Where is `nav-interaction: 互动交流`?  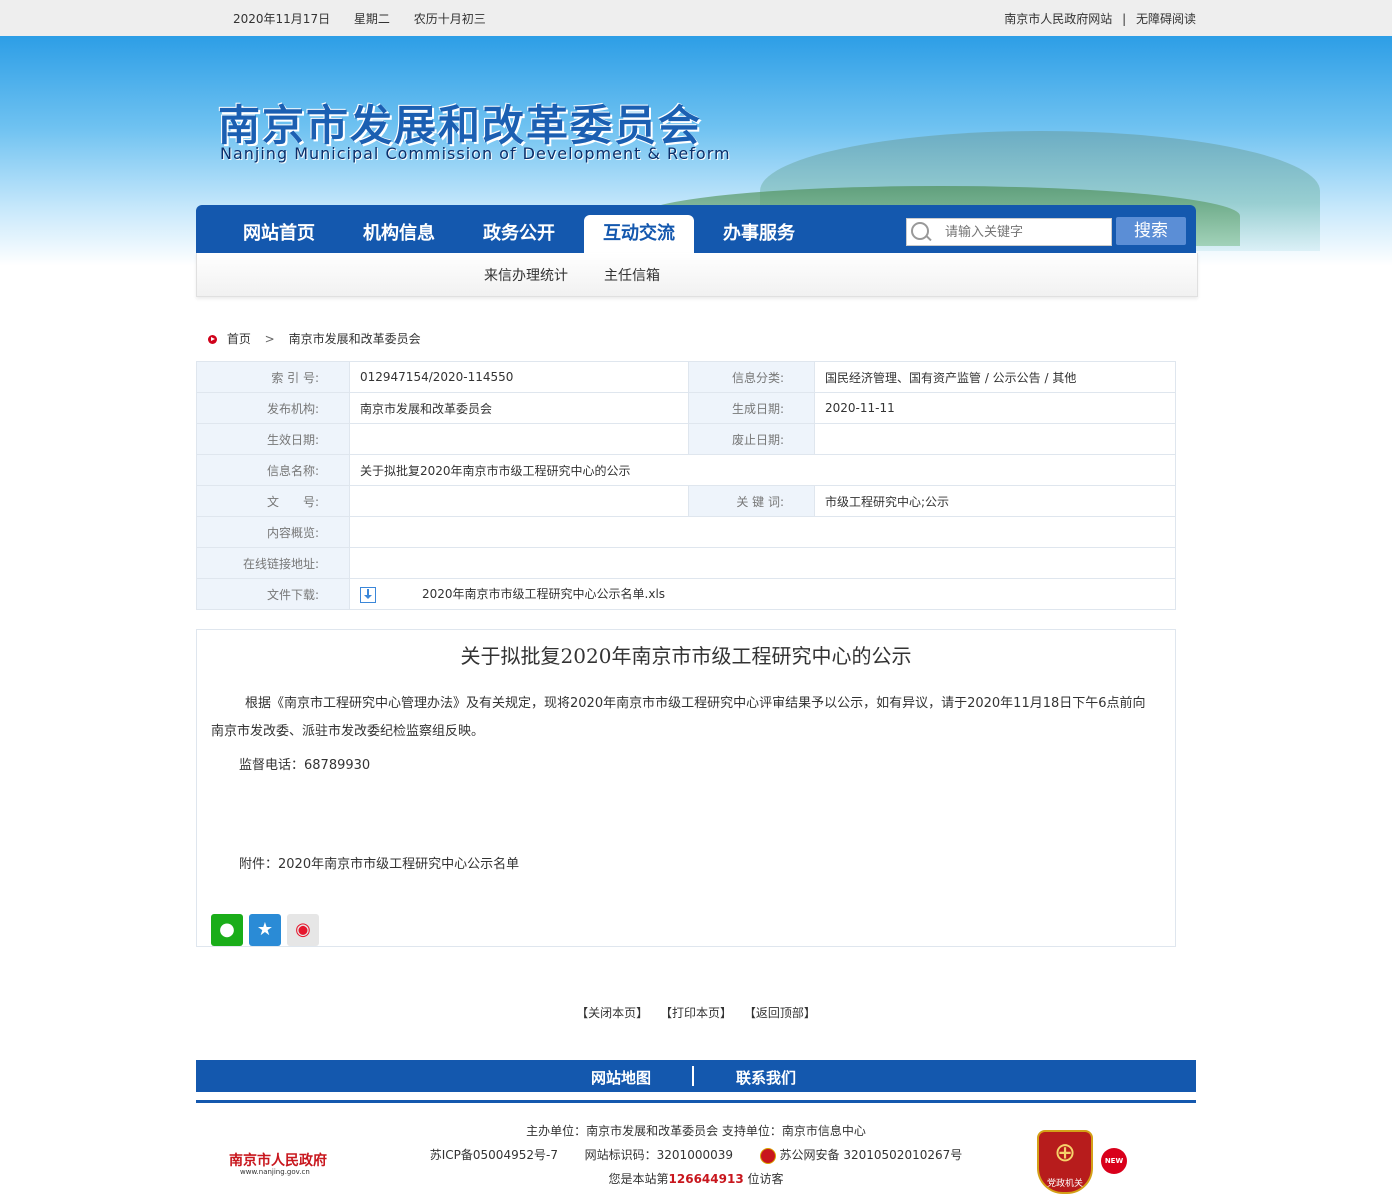 nav-interaction: 互动交流 is located at coordinates (639, 234).